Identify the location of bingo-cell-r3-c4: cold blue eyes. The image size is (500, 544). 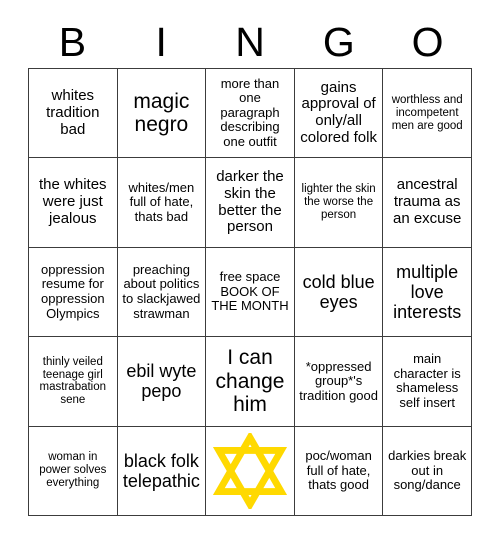
(339, 292).